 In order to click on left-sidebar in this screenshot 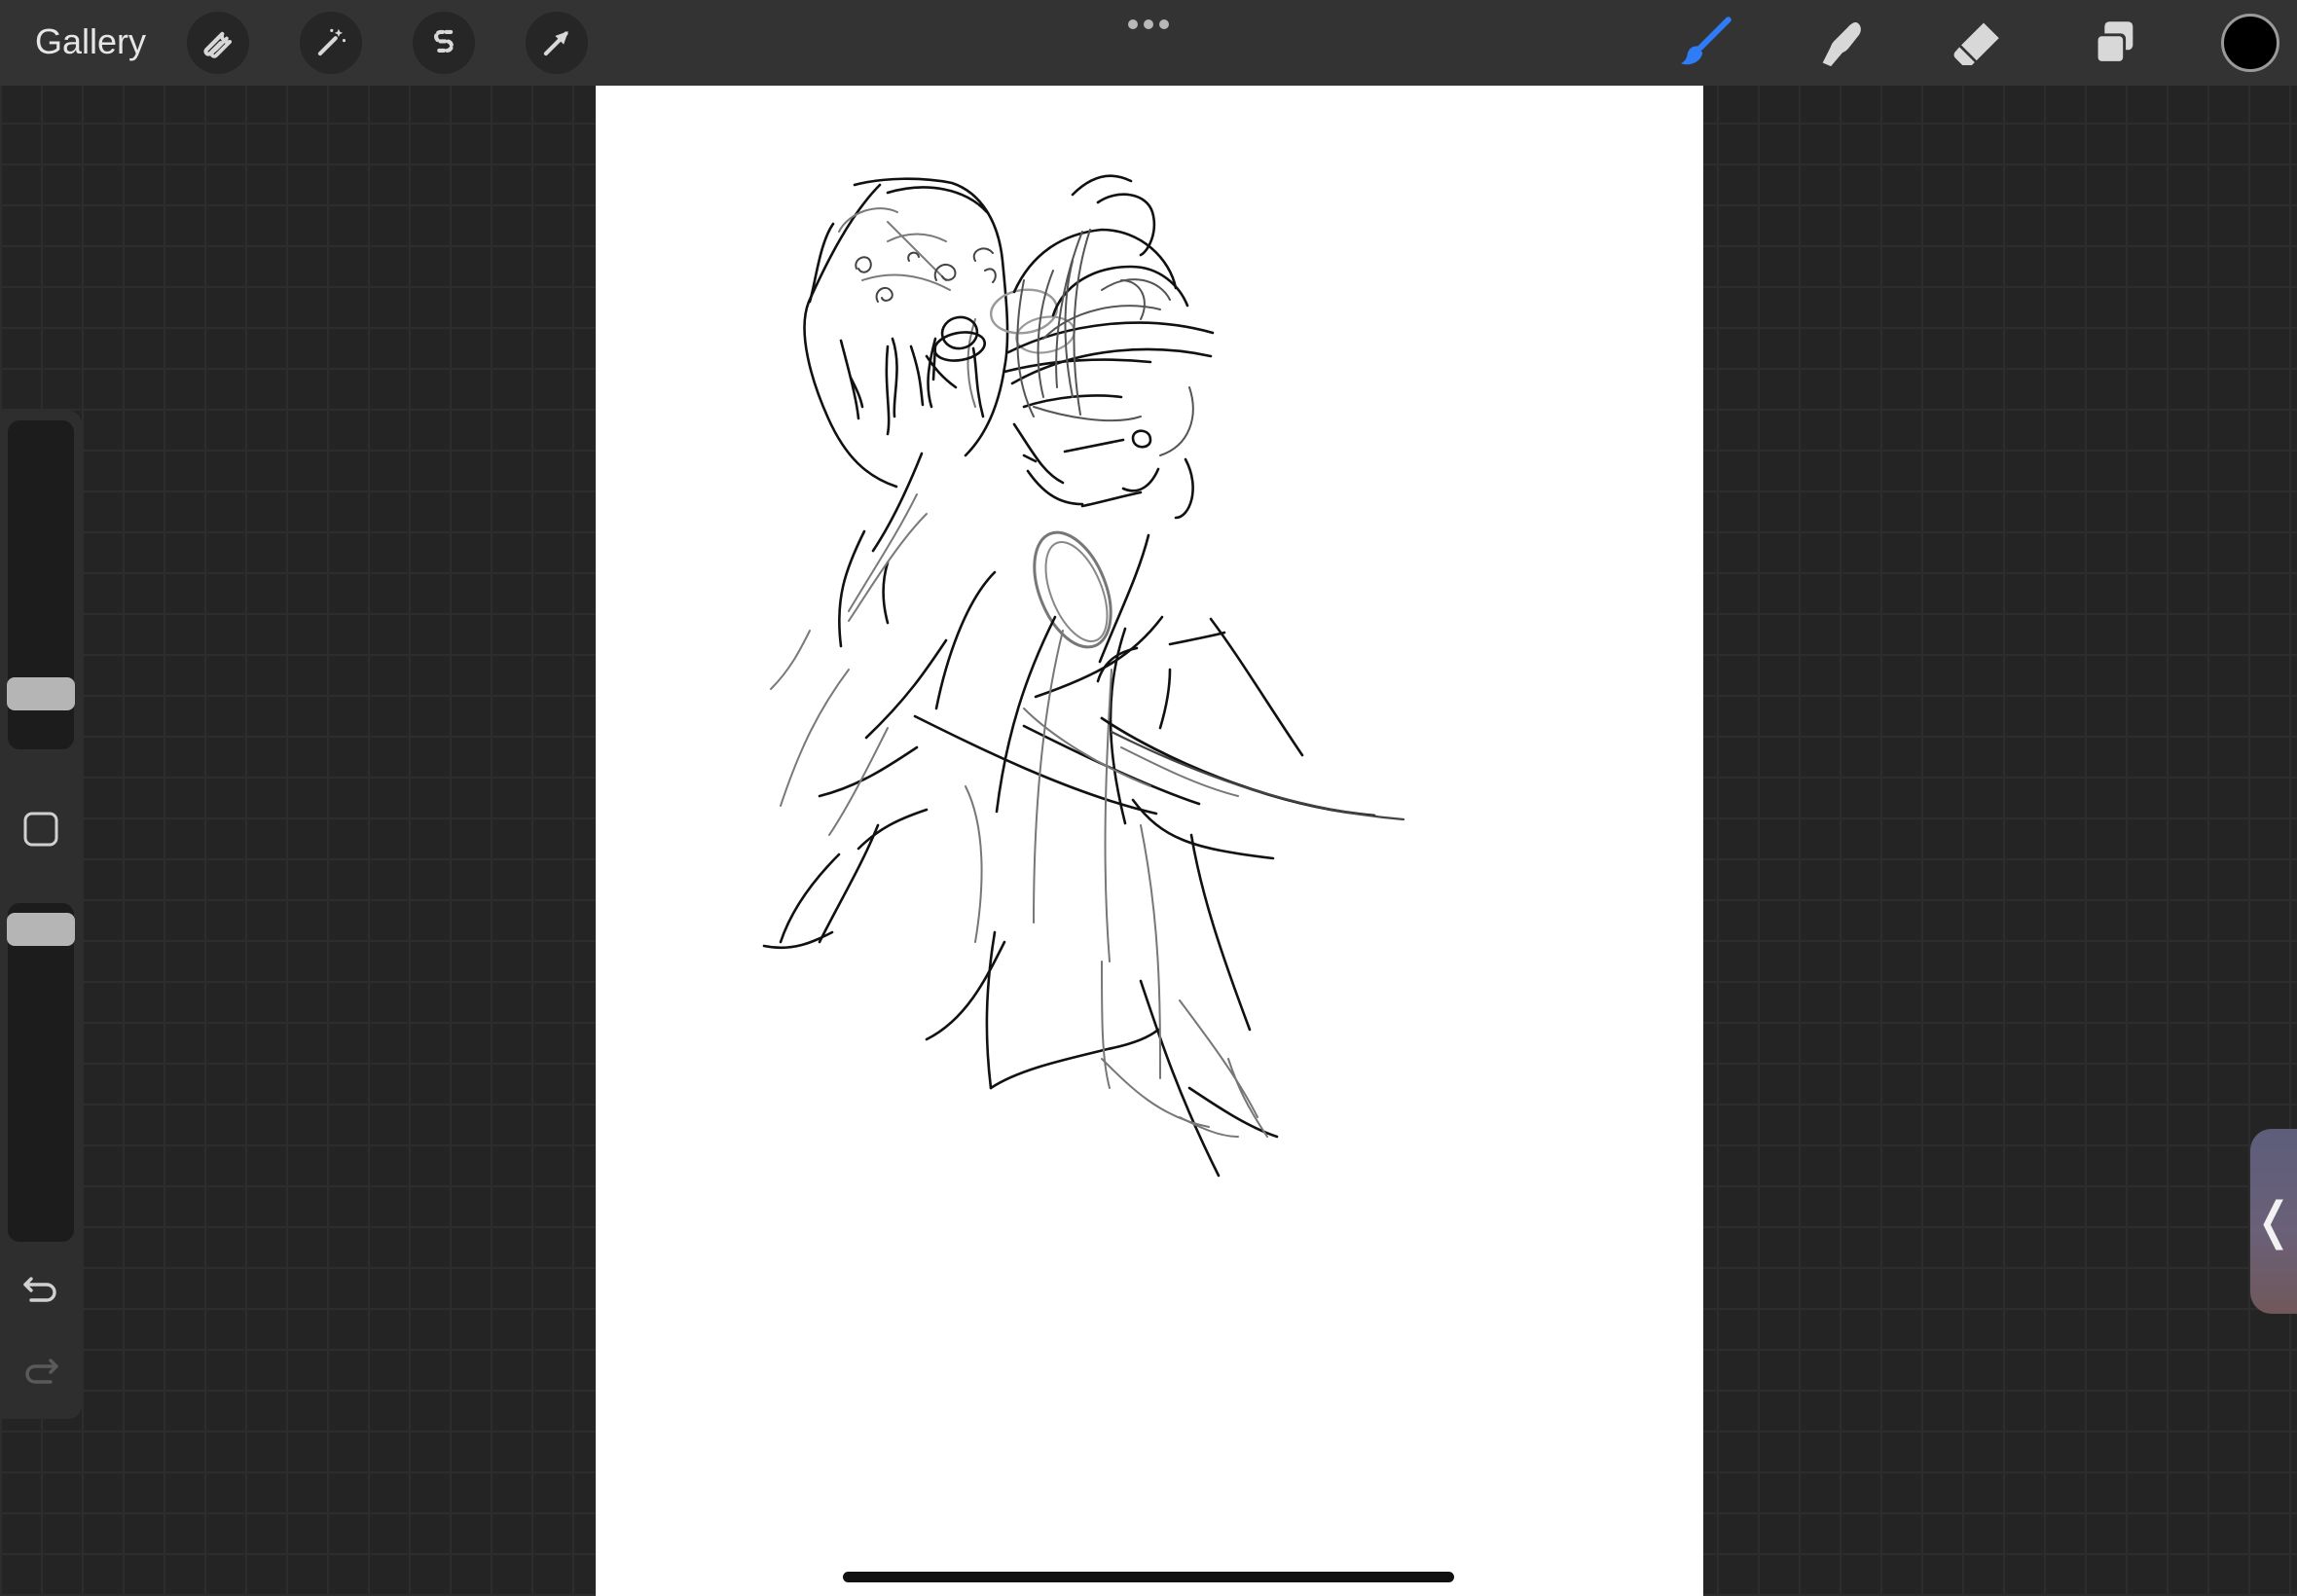, I will do `click(41, 915)`.